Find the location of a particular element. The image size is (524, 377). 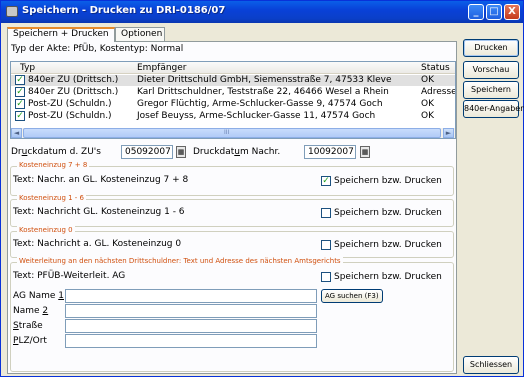

druckdatum-nachr-field: 10092007 is located at coordinates (330, 152).